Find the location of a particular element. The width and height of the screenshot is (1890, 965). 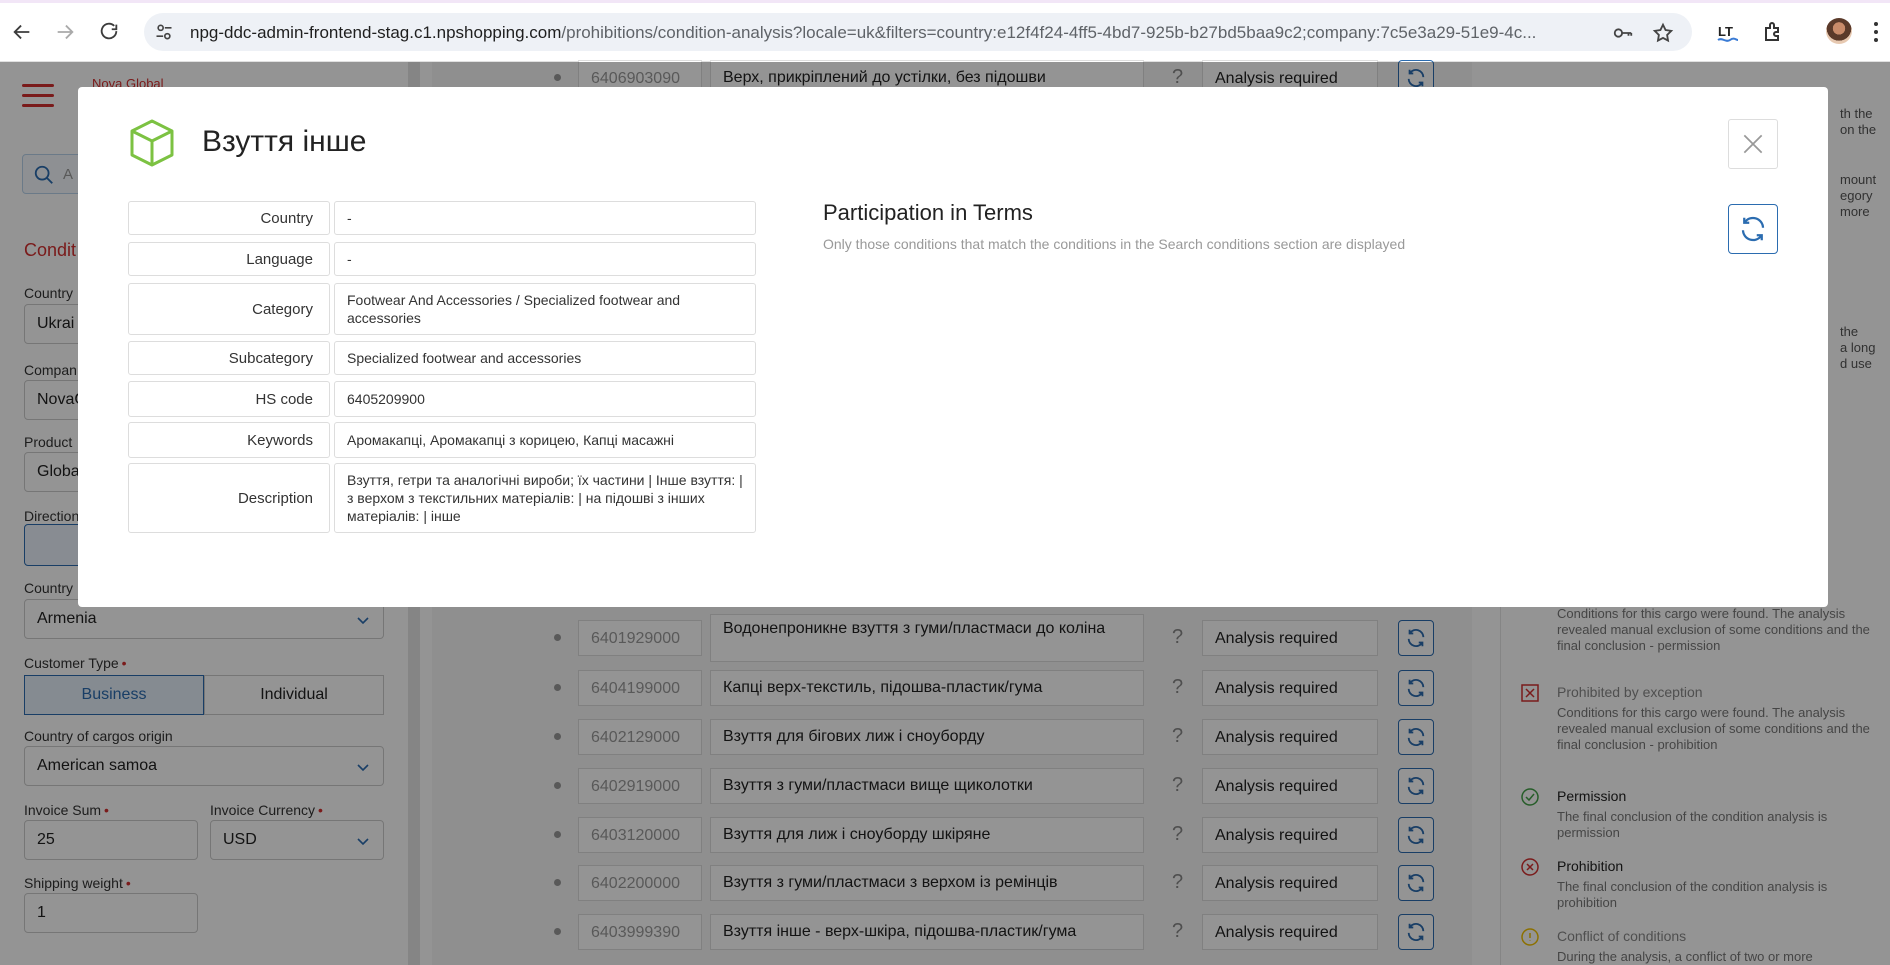

info-label: Subcategory is located at coordinates (229, 358).